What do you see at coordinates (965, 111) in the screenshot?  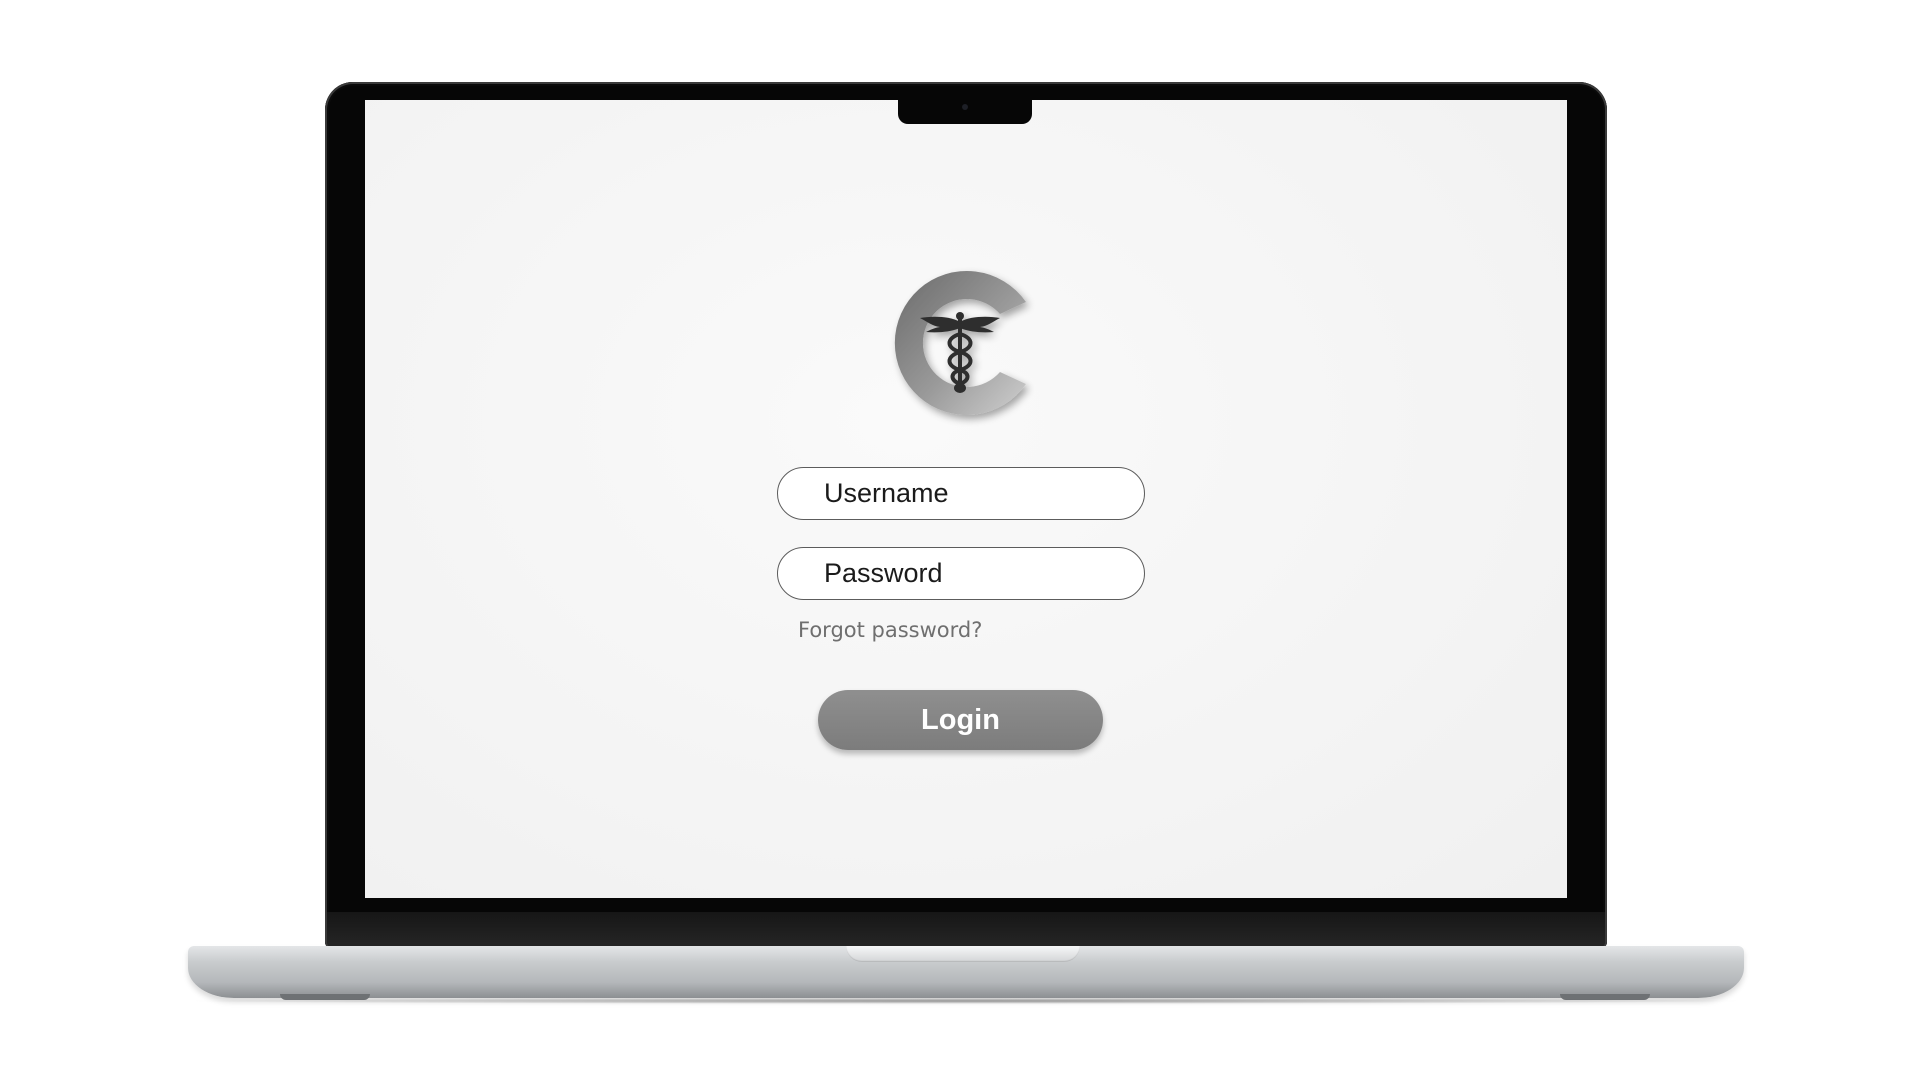 I see `camera-notch` at bounding box center [965, 111].